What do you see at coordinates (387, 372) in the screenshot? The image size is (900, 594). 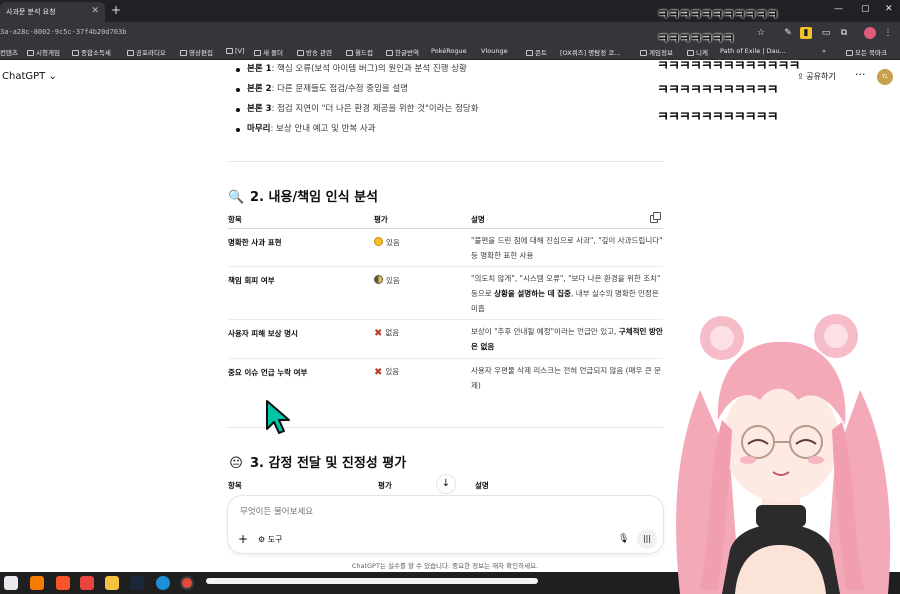 I see `table-cell-eval: ✖ 있음` at bounding box center [387, 372].